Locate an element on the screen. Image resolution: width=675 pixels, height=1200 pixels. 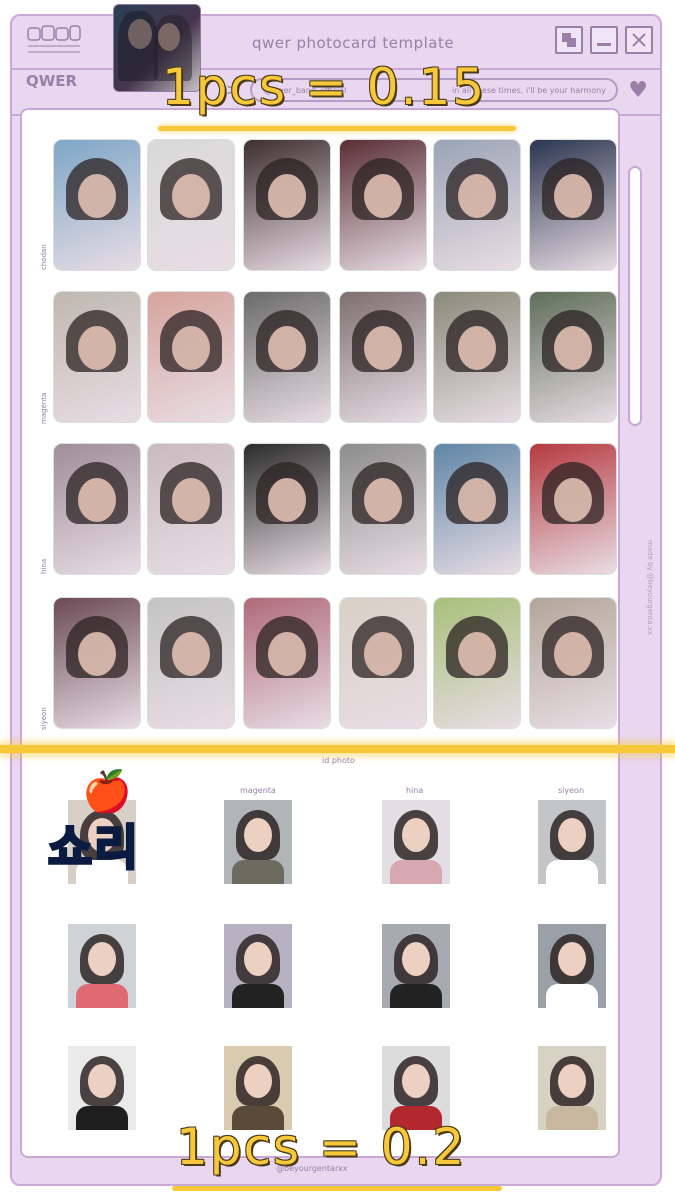
bottom-credit: @beyourgentarxx is located at coordinates (312, 1168).